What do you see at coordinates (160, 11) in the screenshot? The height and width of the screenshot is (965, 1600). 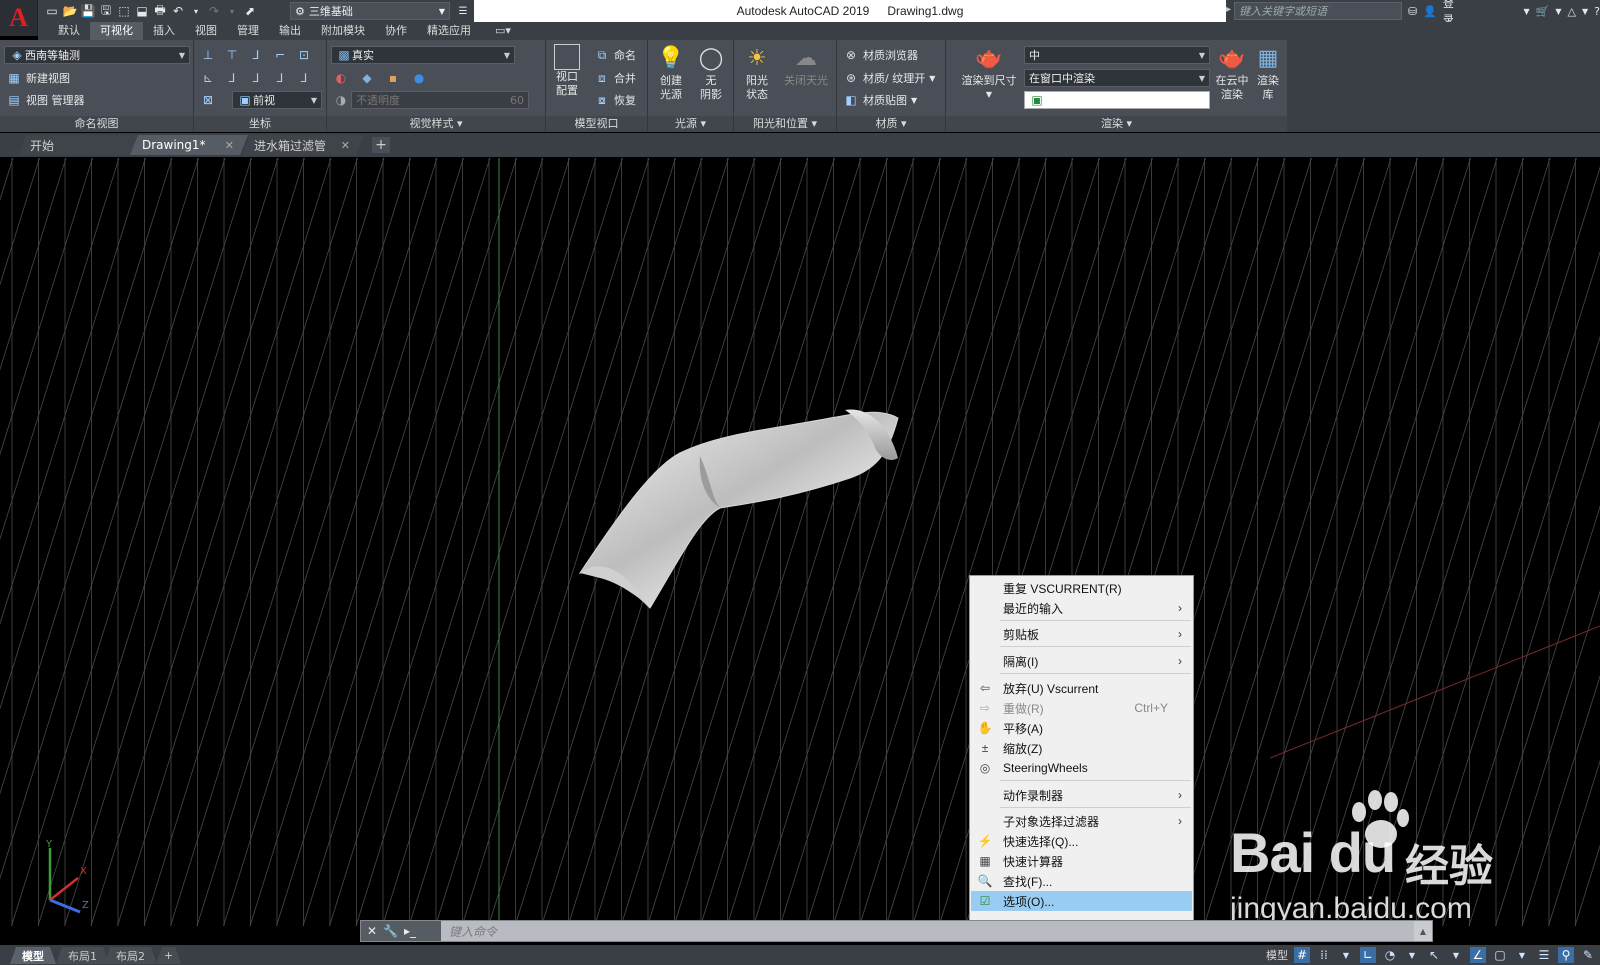 I see `plot-icon: 🖶` at bounding box center [160, 11].